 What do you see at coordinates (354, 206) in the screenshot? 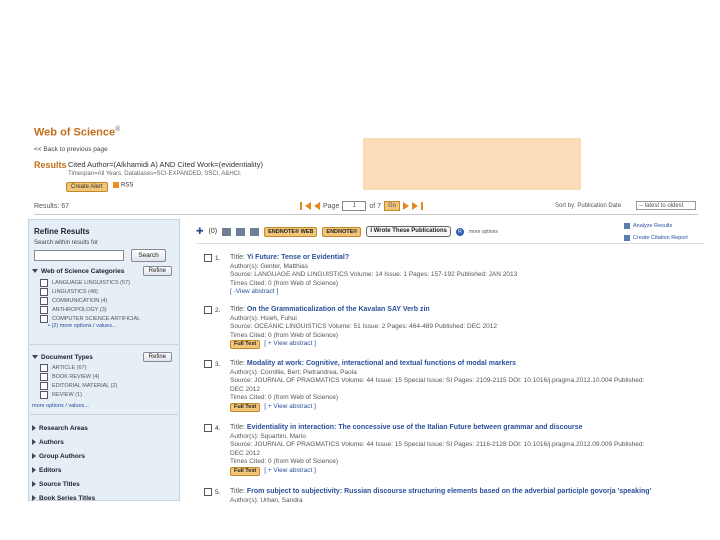
I see `page-input: 1` at bounding box center [354, 206].